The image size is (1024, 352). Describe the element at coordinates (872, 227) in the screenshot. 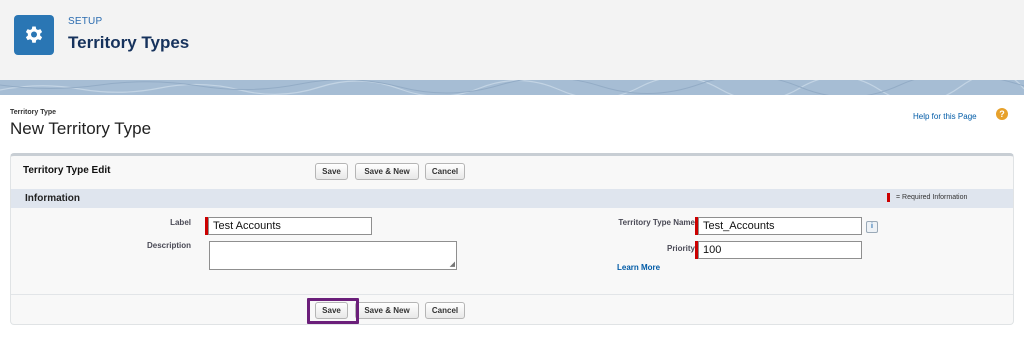

I see `info-icon: i` at that location.